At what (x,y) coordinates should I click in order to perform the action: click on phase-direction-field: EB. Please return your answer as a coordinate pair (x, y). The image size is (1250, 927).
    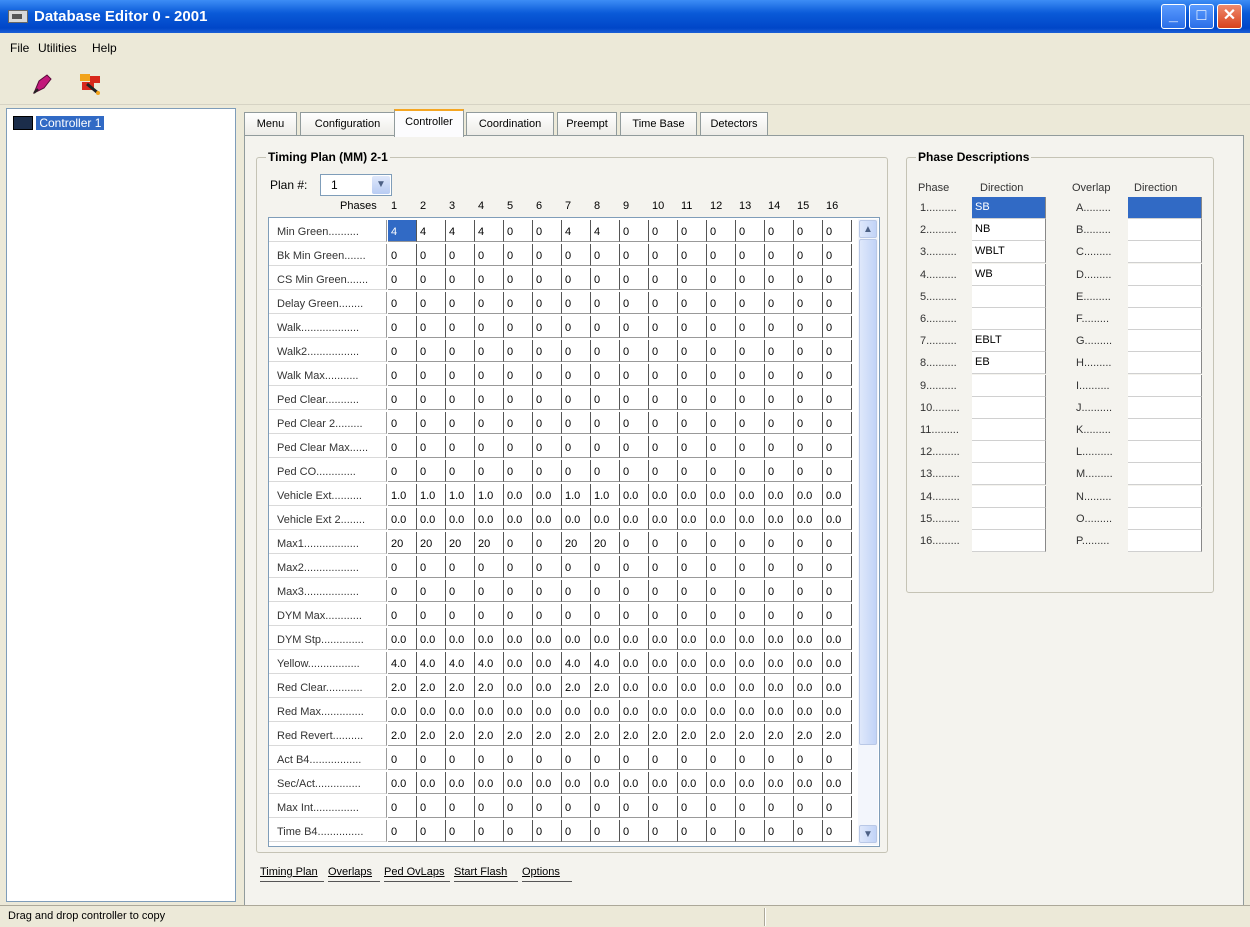
    Looking at the image, I should click on (1009, 363).